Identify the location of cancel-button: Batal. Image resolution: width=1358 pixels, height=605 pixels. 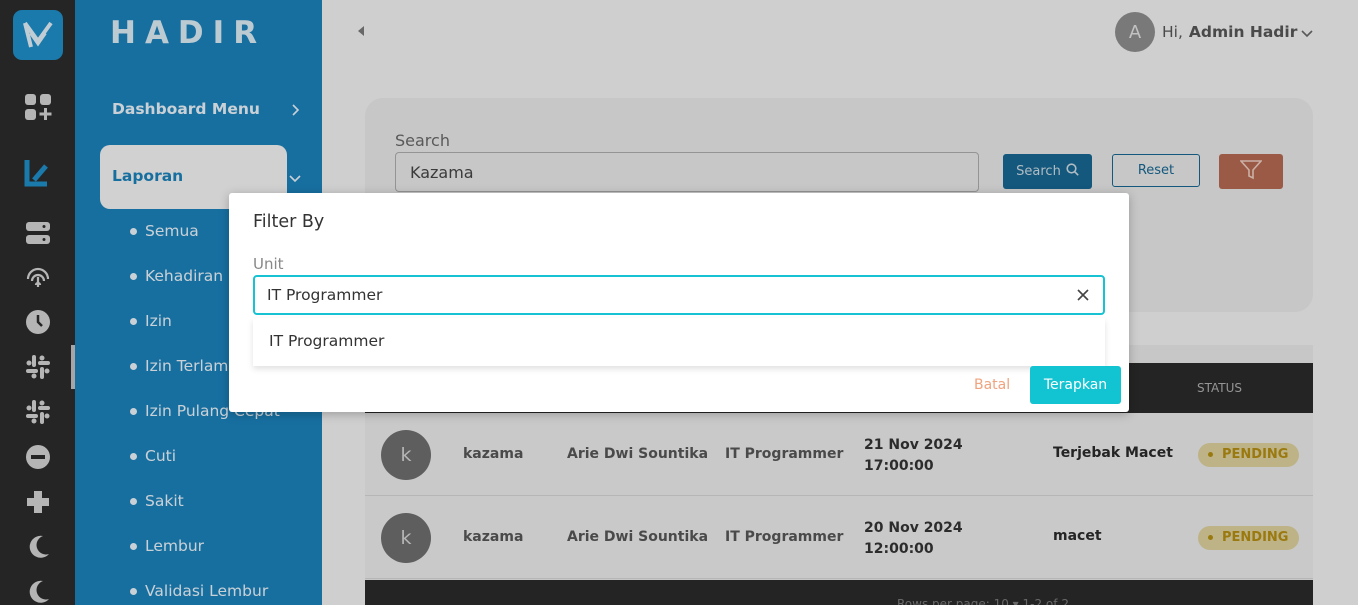
(992, 385).